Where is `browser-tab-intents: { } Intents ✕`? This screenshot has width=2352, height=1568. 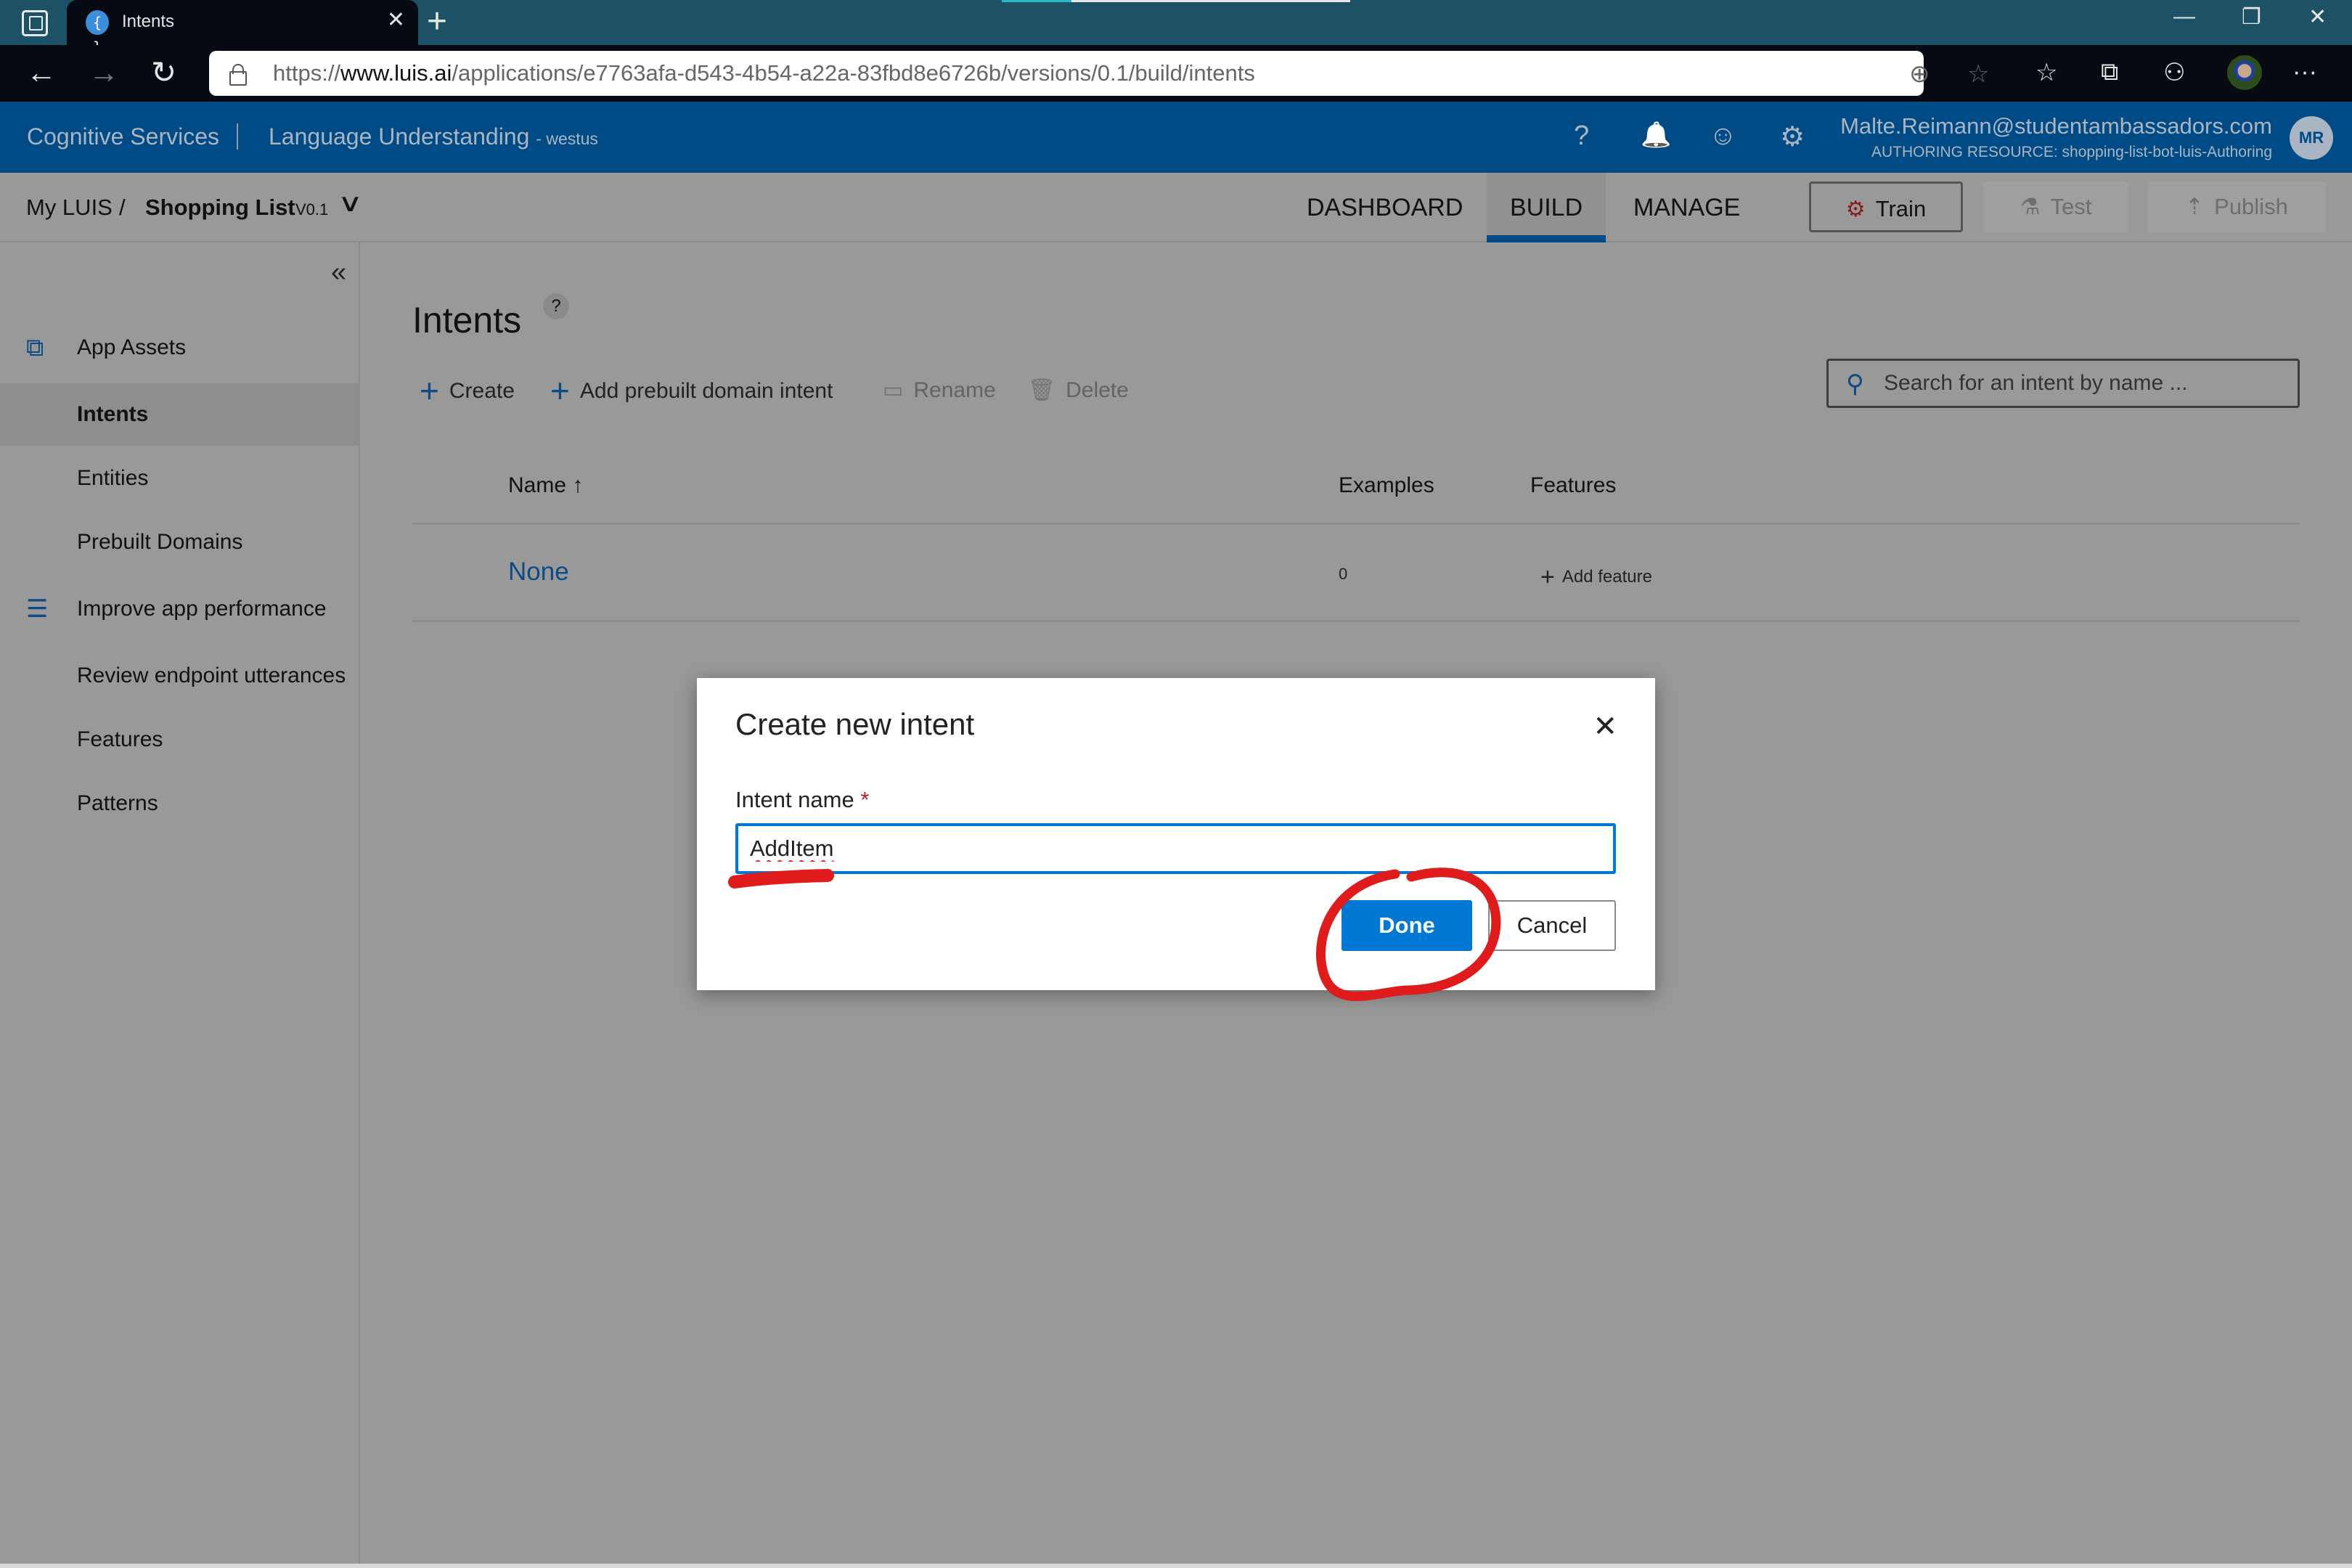
browser-tab-intents: { } Intents ✕ is located at coordinates (243, 28).